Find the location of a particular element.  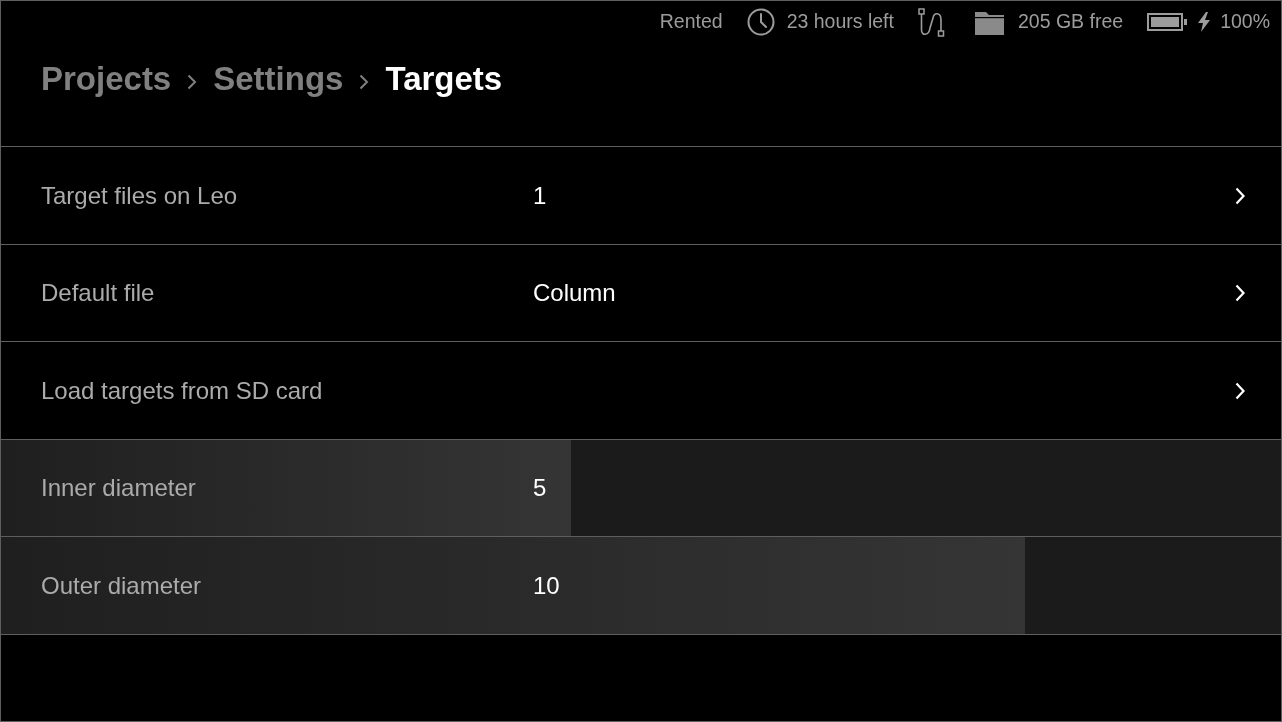

setting-label: Outer diameter is located at coordinates (121, 585).